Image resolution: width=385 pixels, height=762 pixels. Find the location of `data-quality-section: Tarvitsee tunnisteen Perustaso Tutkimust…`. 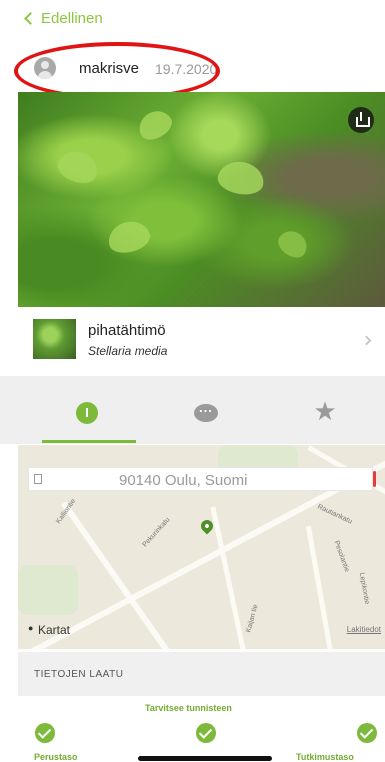

data-quality-section: Tarvitsee tunnisteen Perustaso Tutkimust… is located at coordinates (192, 729).